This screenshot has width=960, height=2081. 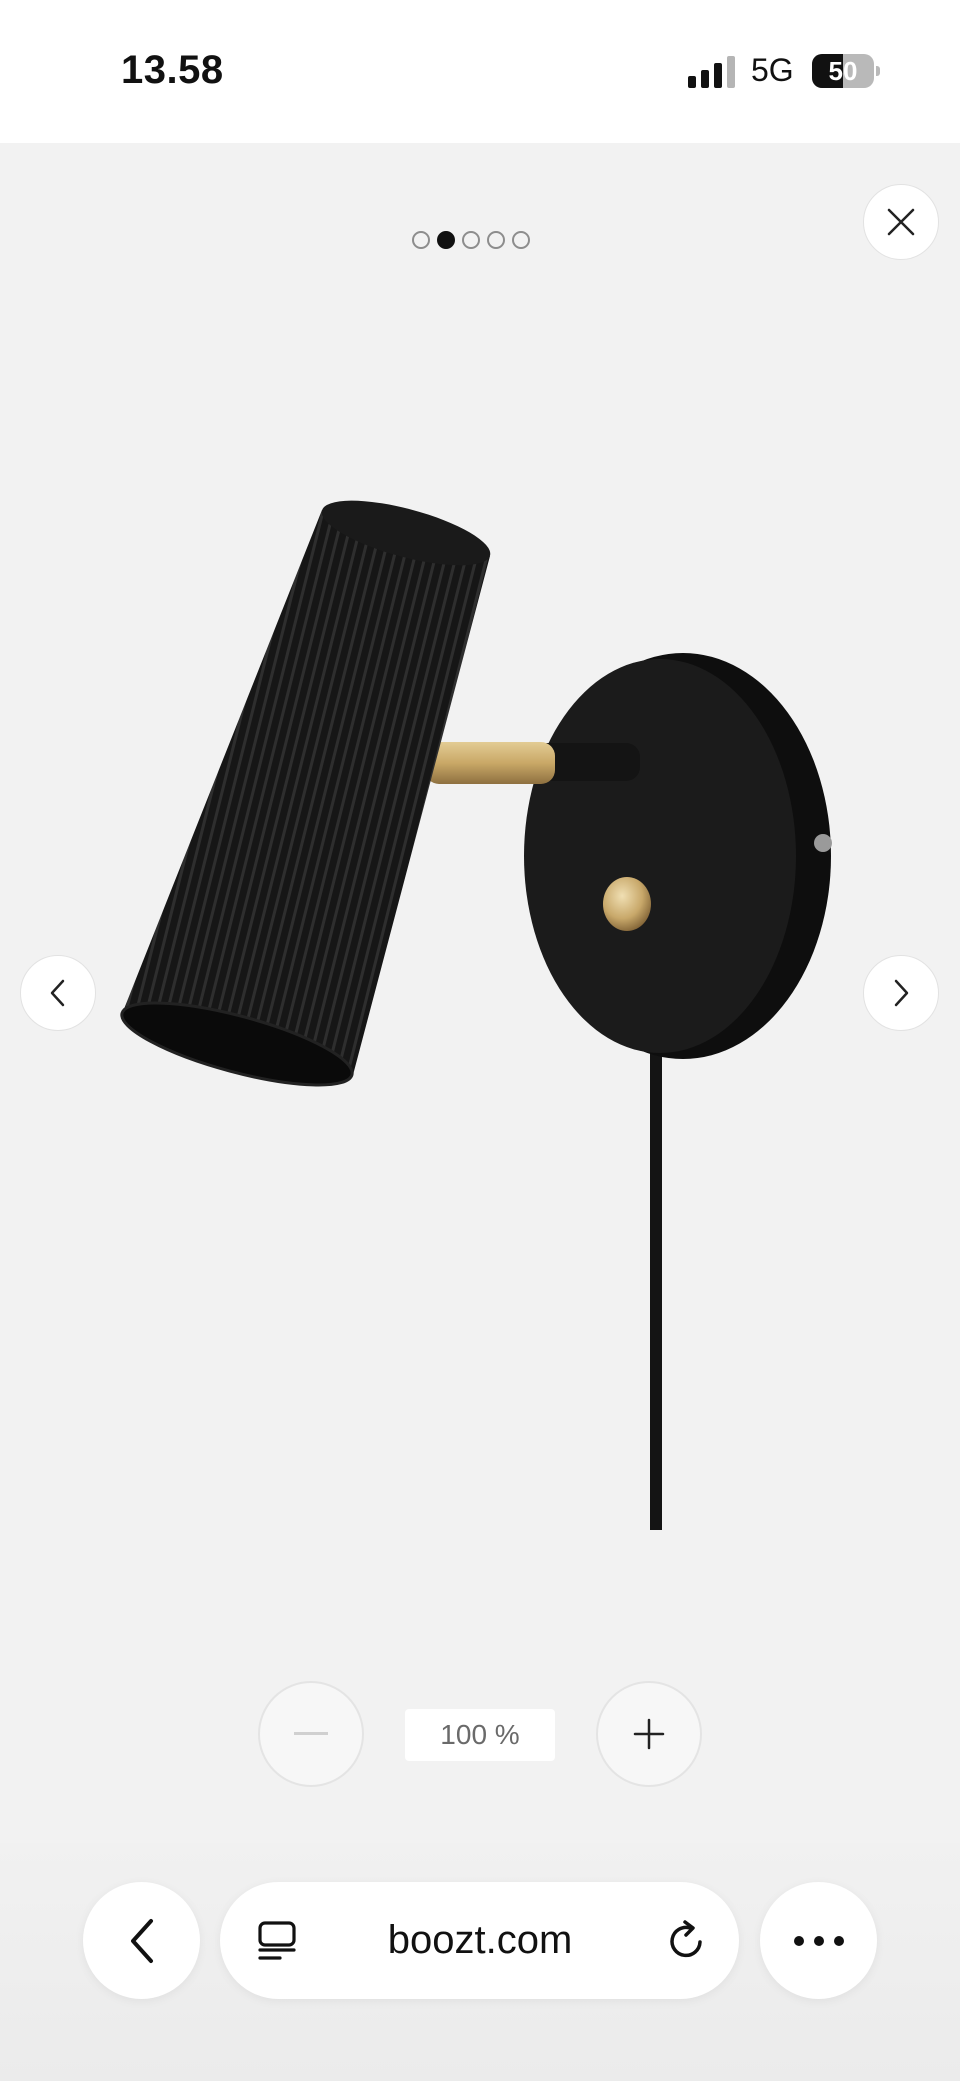 What do you see at coordinates (686, 1941) in the screenshot?
I see `reload-icon` at bounding box center [686, 1941].